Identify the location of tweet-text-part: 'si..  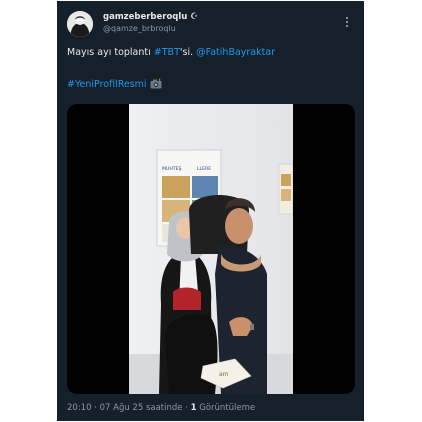
(188, 52).